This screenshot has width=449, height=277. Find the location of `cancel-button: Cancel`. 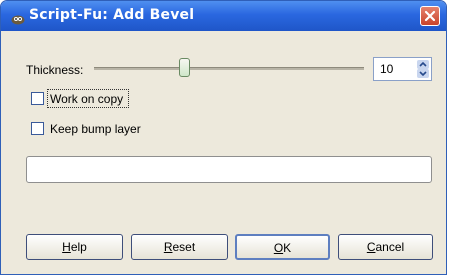

cancel-button: Cancel is located at coordinates (385, 247).